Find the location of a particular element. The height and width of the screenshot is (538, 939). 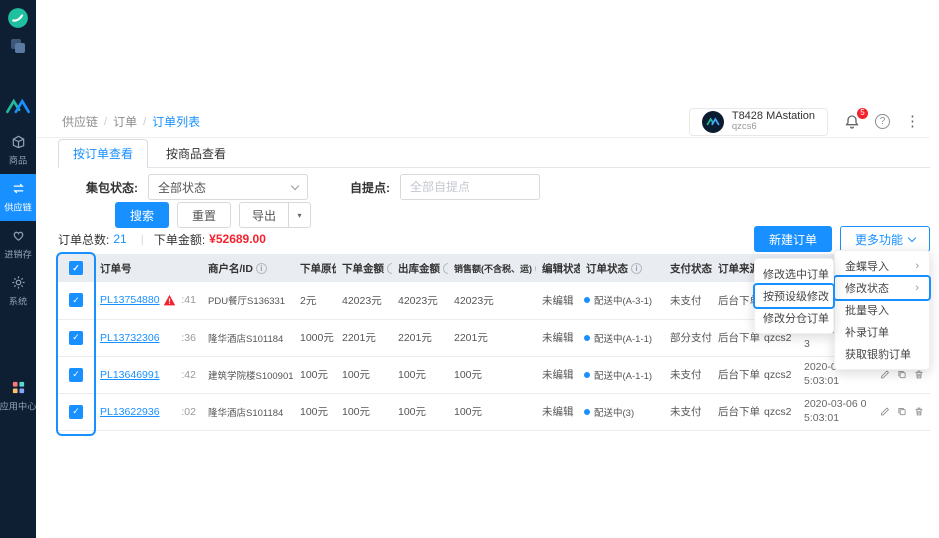

package-status-select: 全部状态 is located at coordinates (228, 187).